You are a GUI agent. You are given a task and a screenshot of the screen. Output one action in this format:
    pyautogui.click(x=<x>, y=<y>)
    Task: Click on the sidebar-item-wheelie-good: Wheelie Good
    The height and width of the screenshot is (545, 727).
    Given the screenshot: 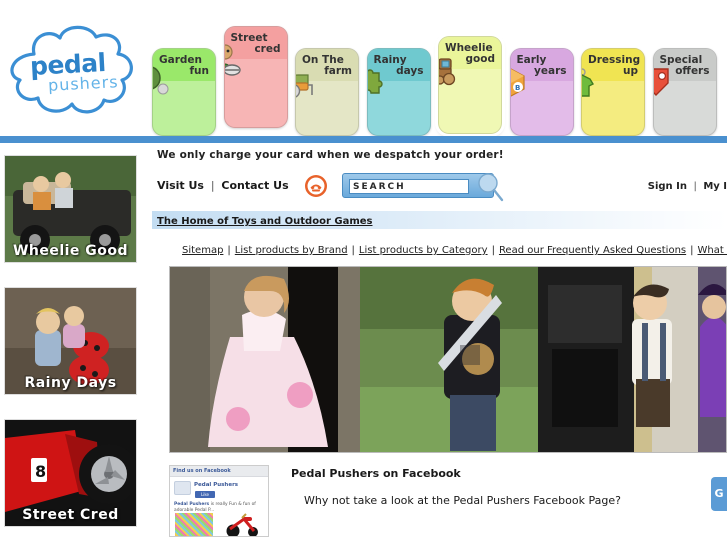 What is the action you would take?
    pyautogui.click(x=70, y=209)
    